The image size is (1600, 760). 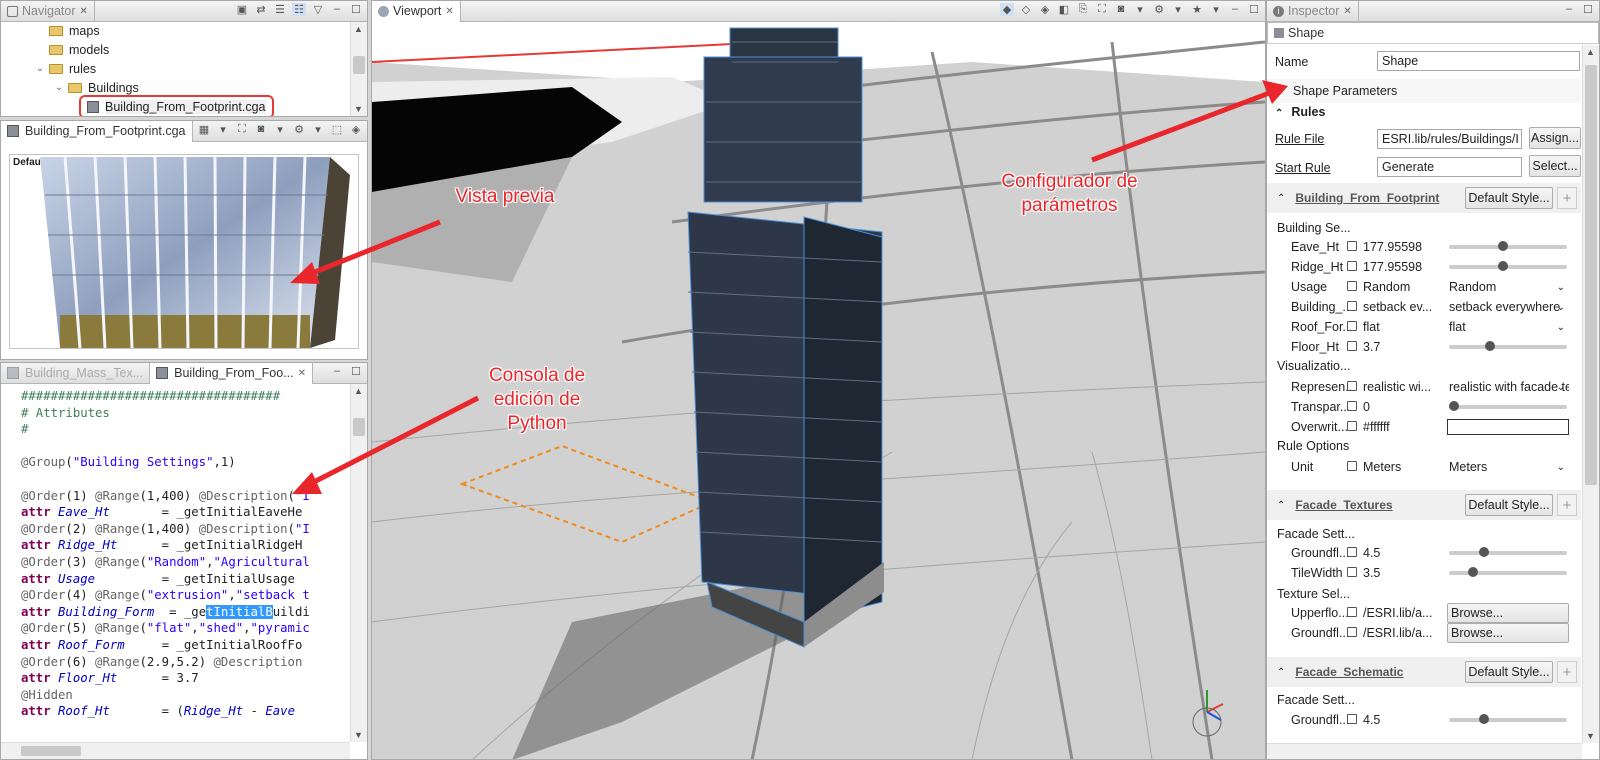 I want to click on param-value-field: Random, so click(x=1401, y=287).